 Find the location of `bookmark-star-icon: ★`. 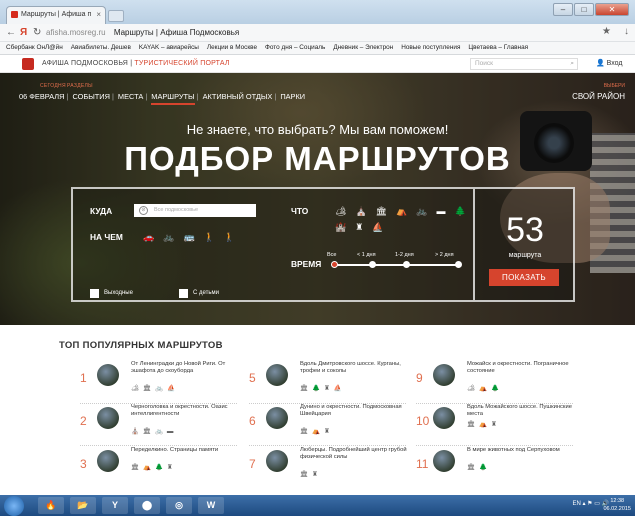

bookmark-star-icon: ★ is located at coordinates (606, 31).